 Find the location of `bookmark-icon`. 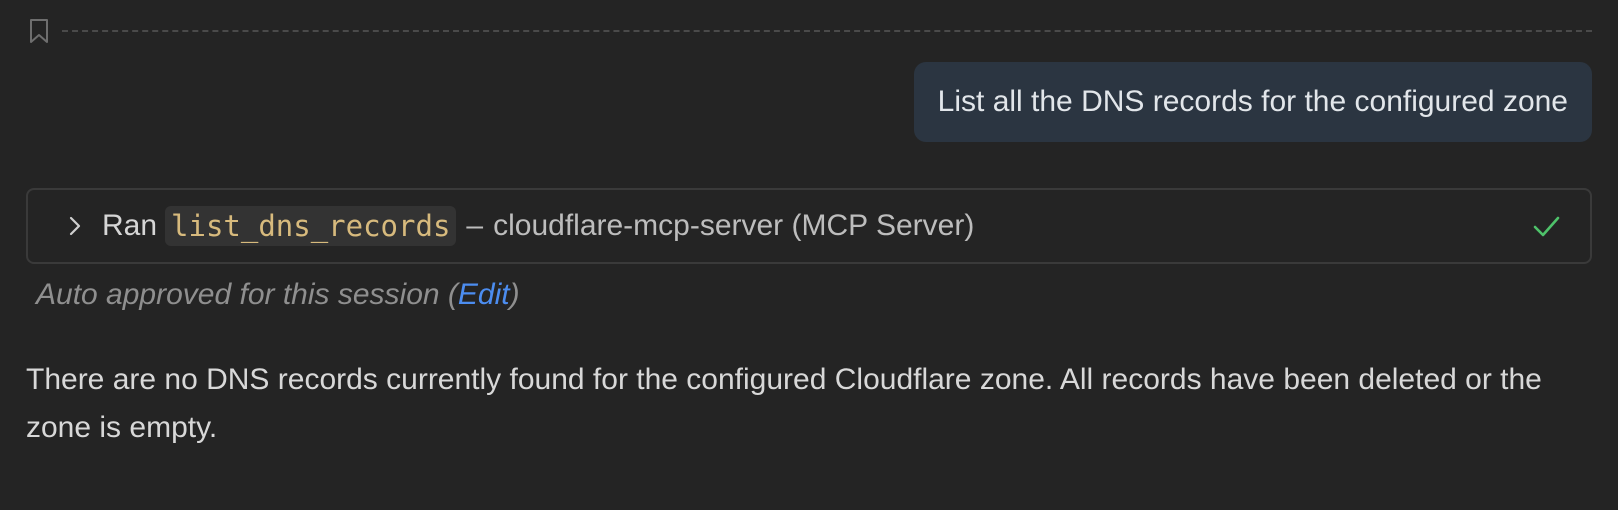

bookmark-icon is located at coordinates (39, 31).